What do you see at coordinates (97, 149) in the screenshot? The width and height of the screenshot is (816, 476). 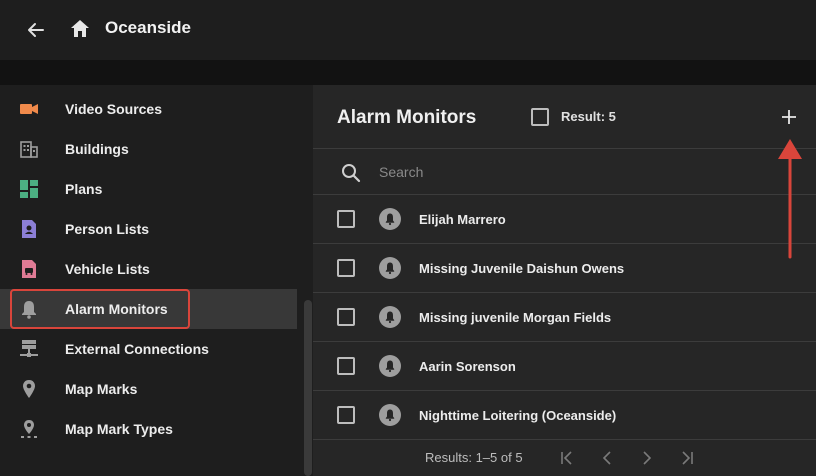 I see `sidebar-item-label: Buildings` at bounding box center [97, 149].